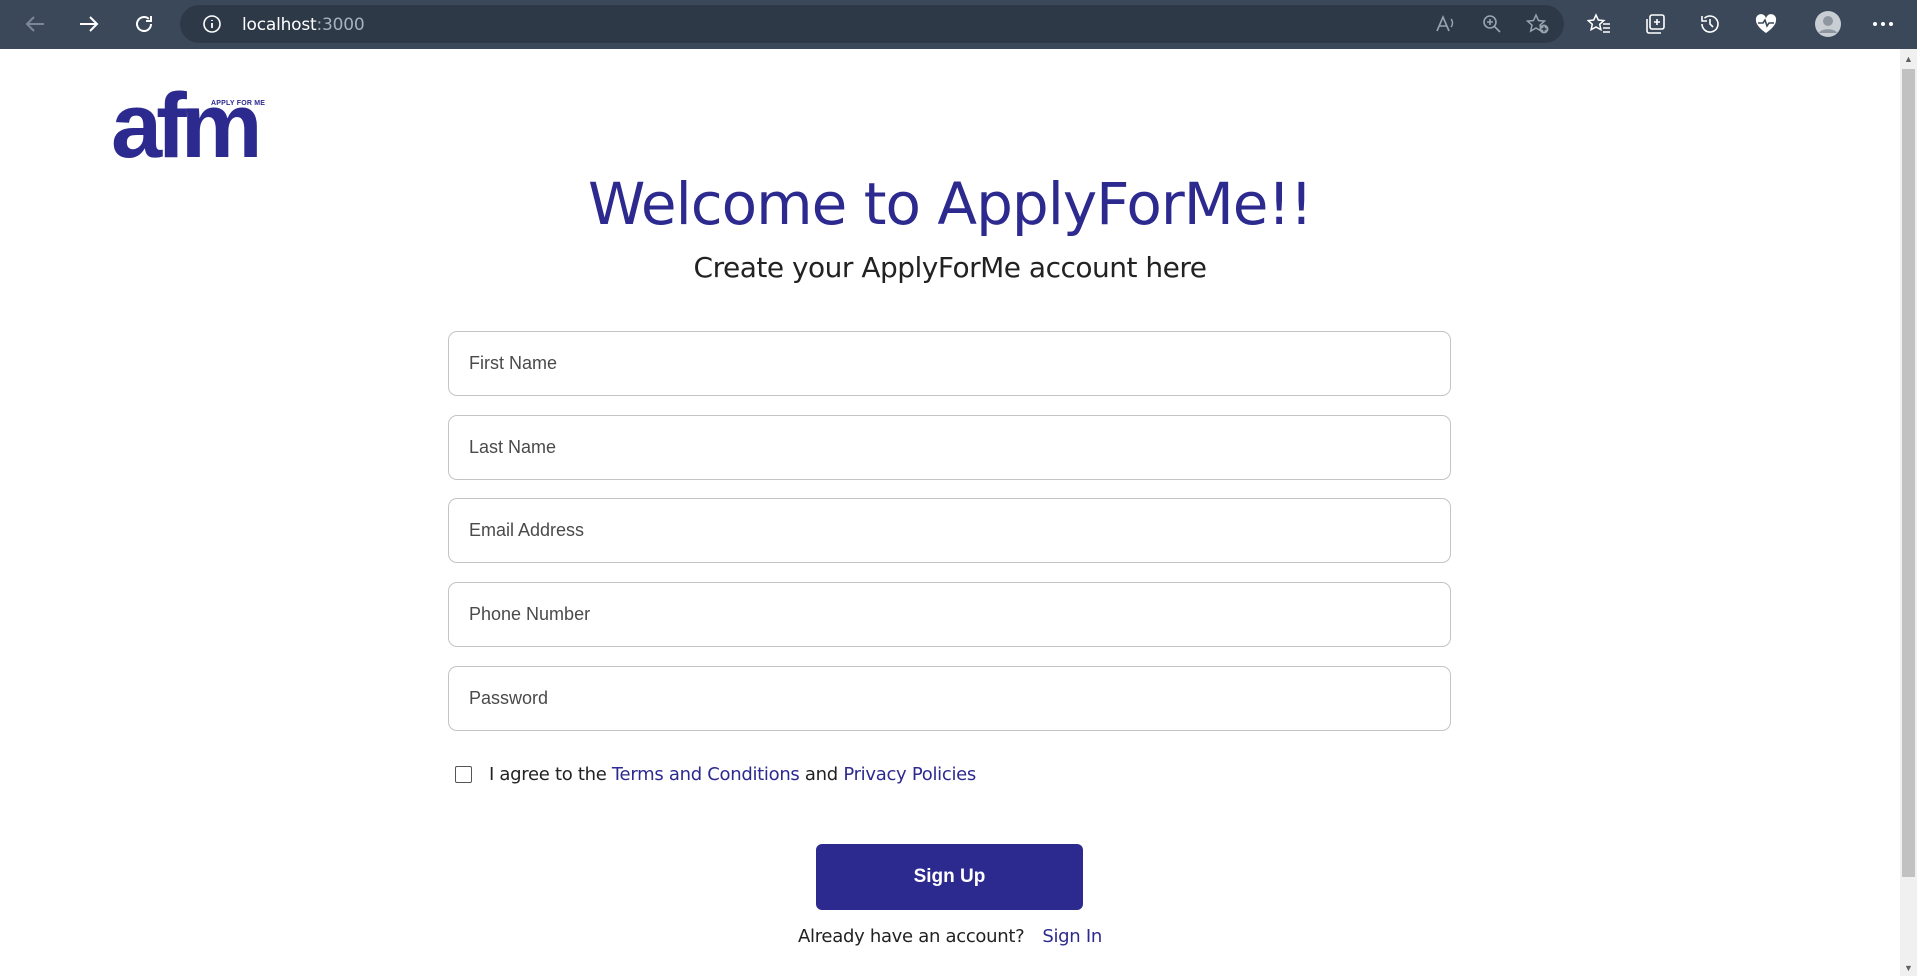 The image size is (1917, 976). Describe the element at coordinates (1883, 24) in the screenshot. I see `more-icon` at that location.